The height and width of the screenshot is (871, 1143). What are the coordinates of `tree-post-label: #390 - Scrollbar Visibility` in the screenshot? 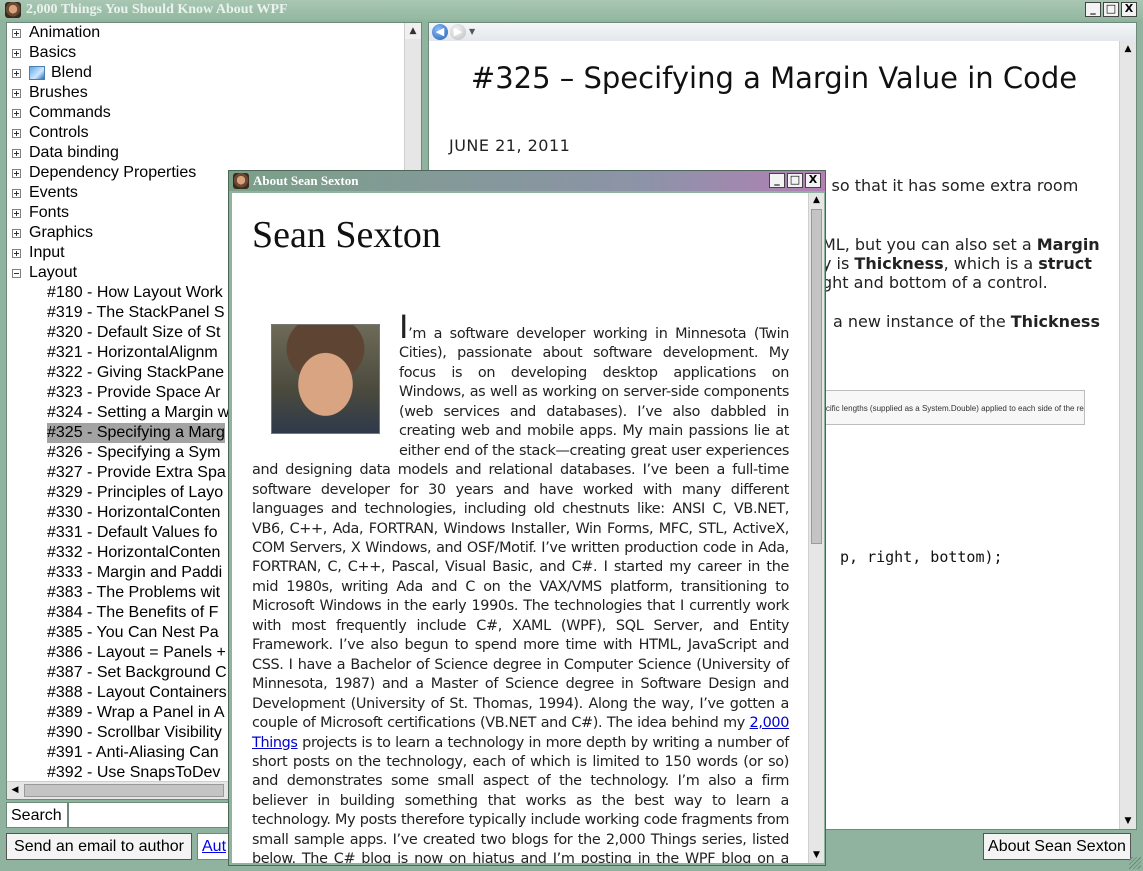 It's located at (134, 732).